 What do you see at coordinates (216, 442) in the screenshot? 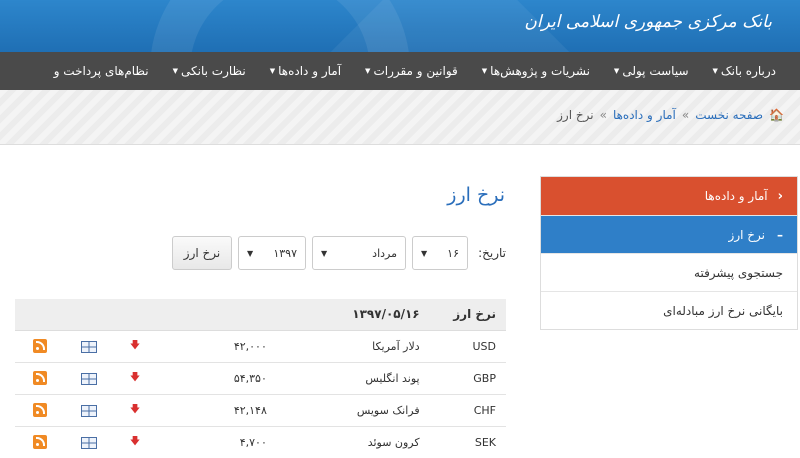
I see `currency-rate: ۴,۷۰۰` at bounding box center [216, 442].